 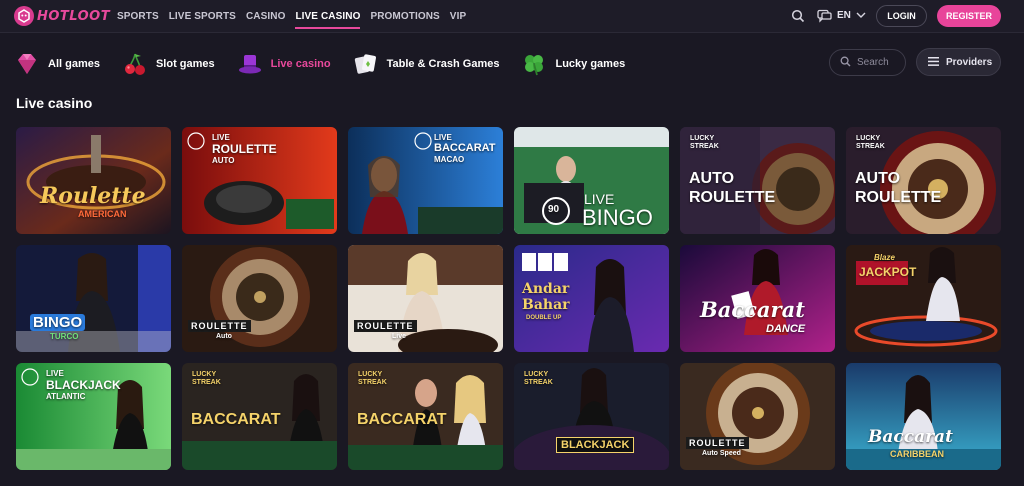 What do you see at coordinates (366, 64) in the screenshot?
I see `cards-icon` at bounding box center [366, 64].